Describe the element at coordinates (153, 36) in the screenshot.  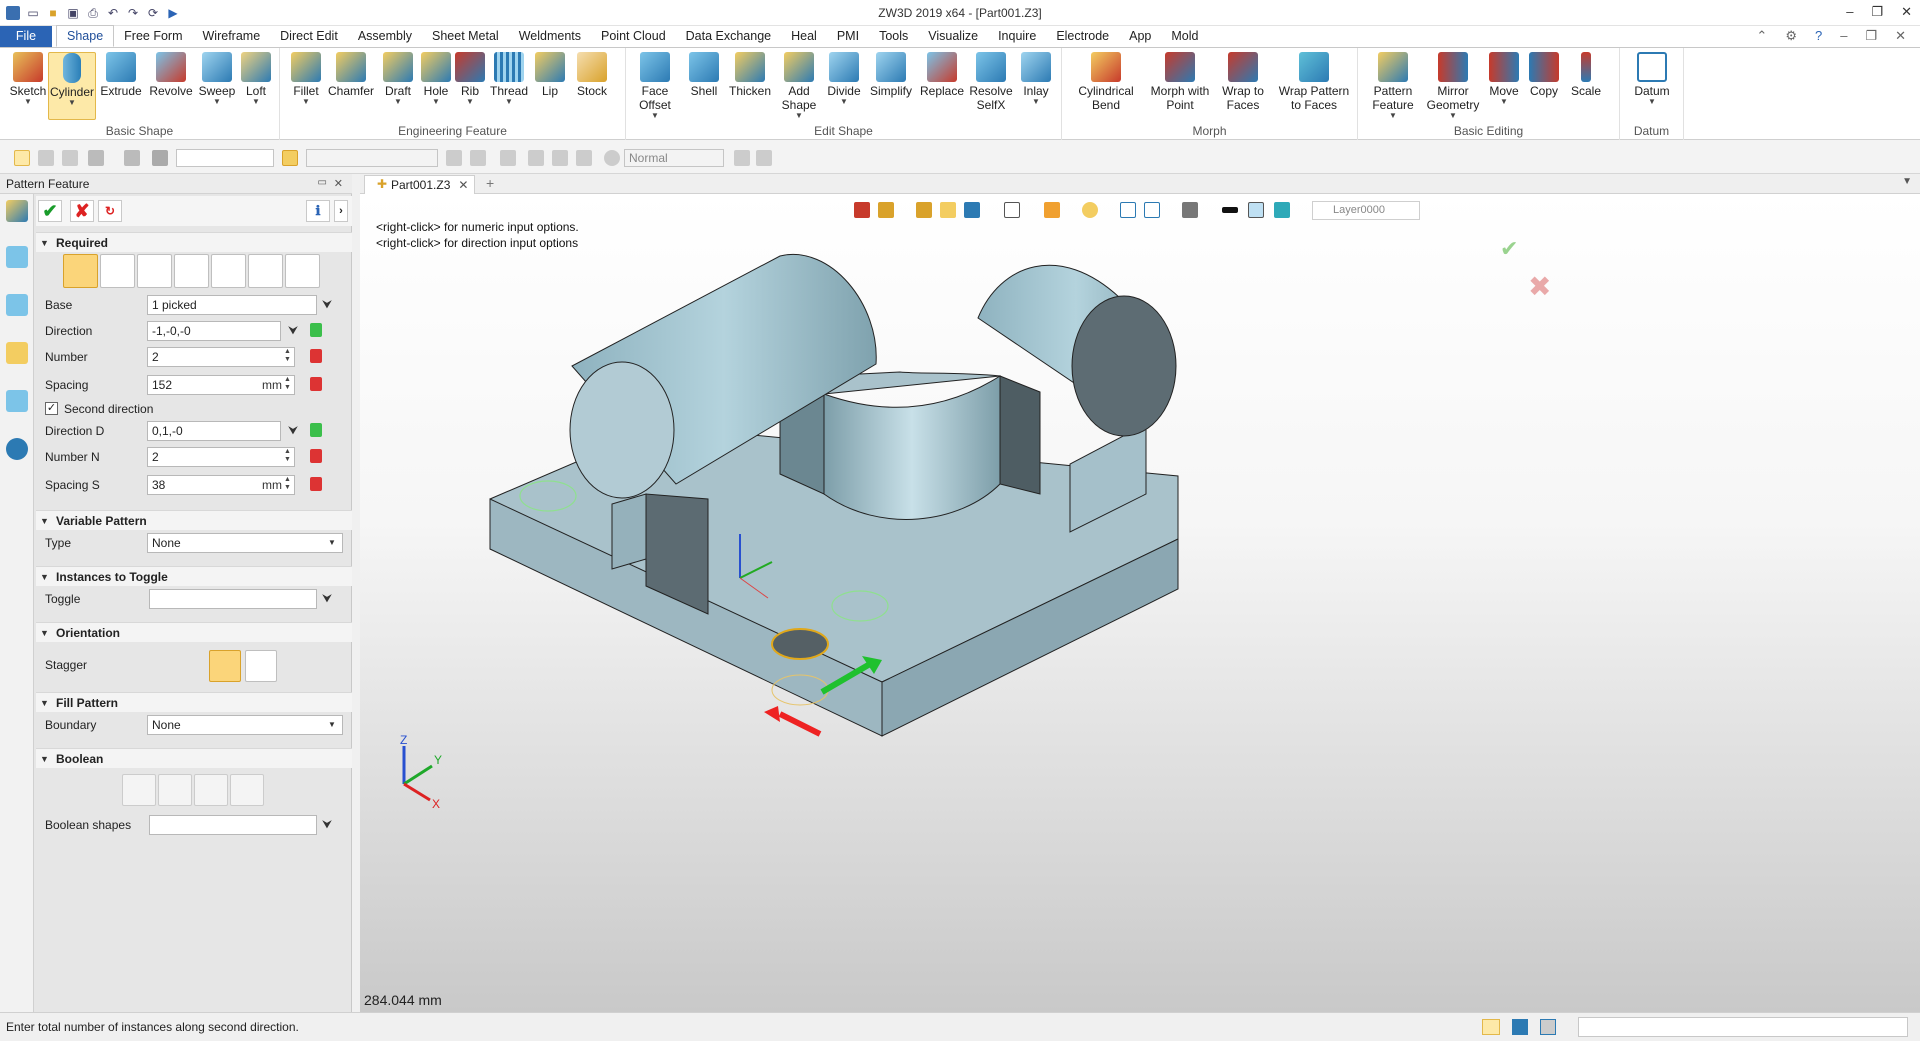
I see `menu-tab-free-form: Free Form` at that location.